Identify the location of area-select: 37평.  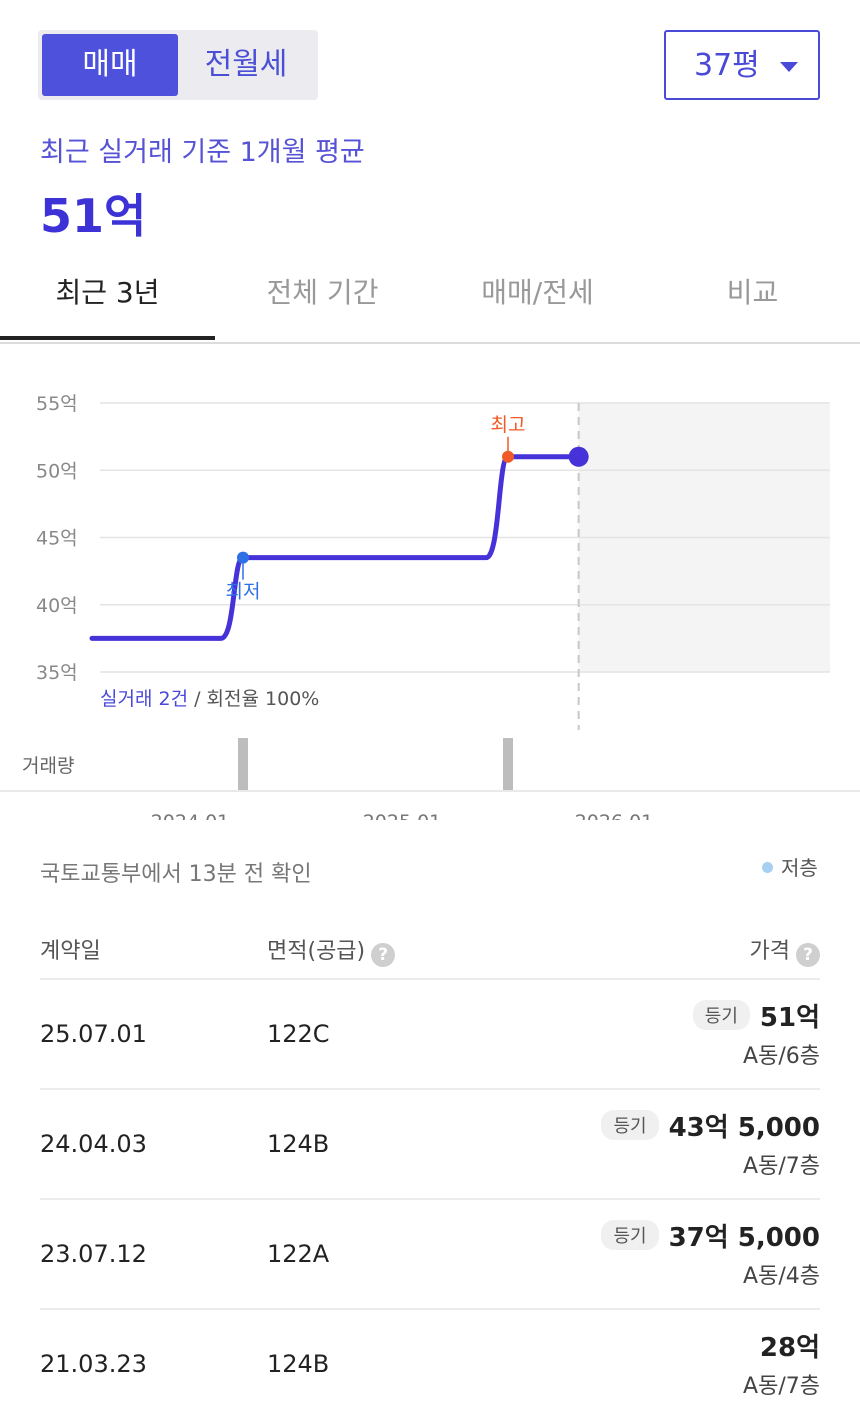
(742, 65).